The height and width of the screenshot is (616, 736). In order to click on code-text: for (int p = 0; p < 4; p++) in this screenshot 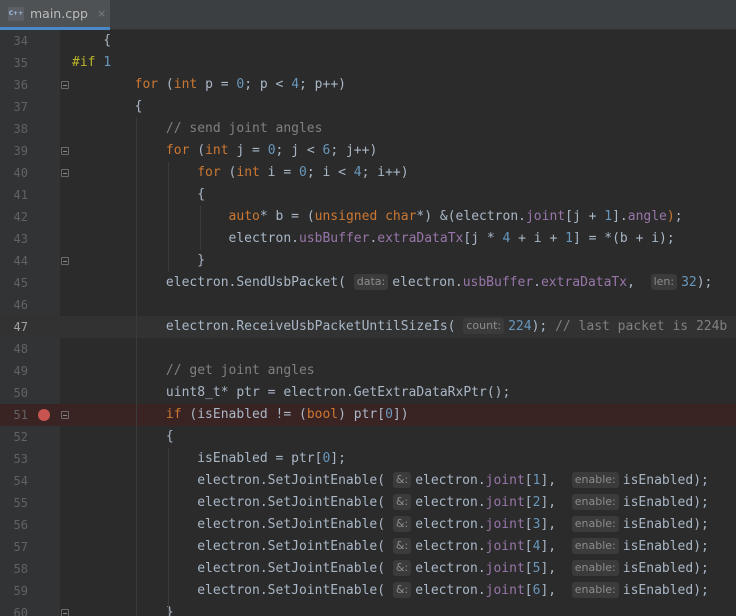, I will do `click(209, 85)`.